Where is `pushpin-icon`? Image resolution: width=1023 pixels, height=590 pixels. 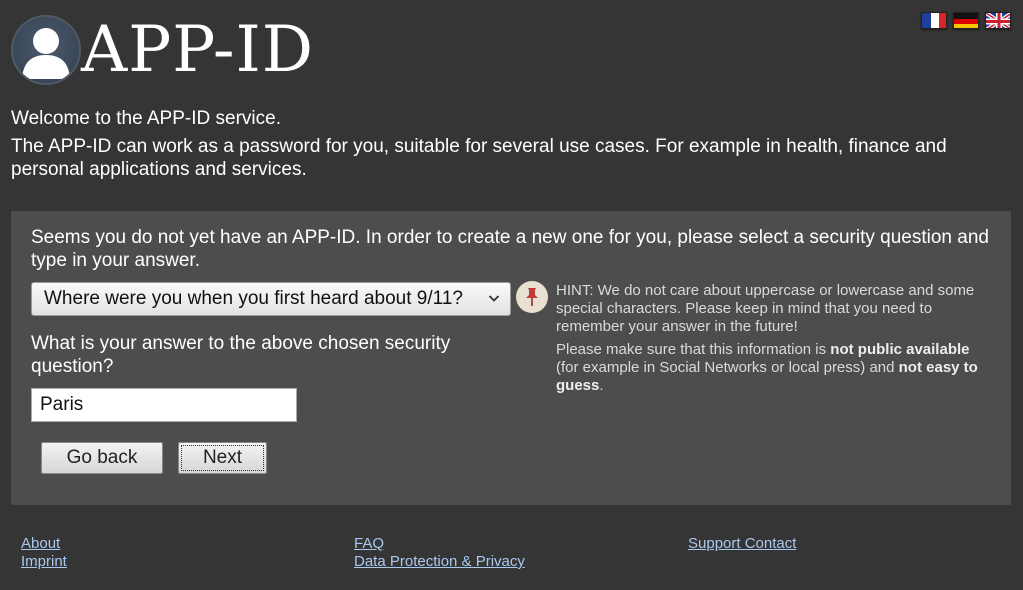 pushpin-icon is located at coordinates (532, 297).